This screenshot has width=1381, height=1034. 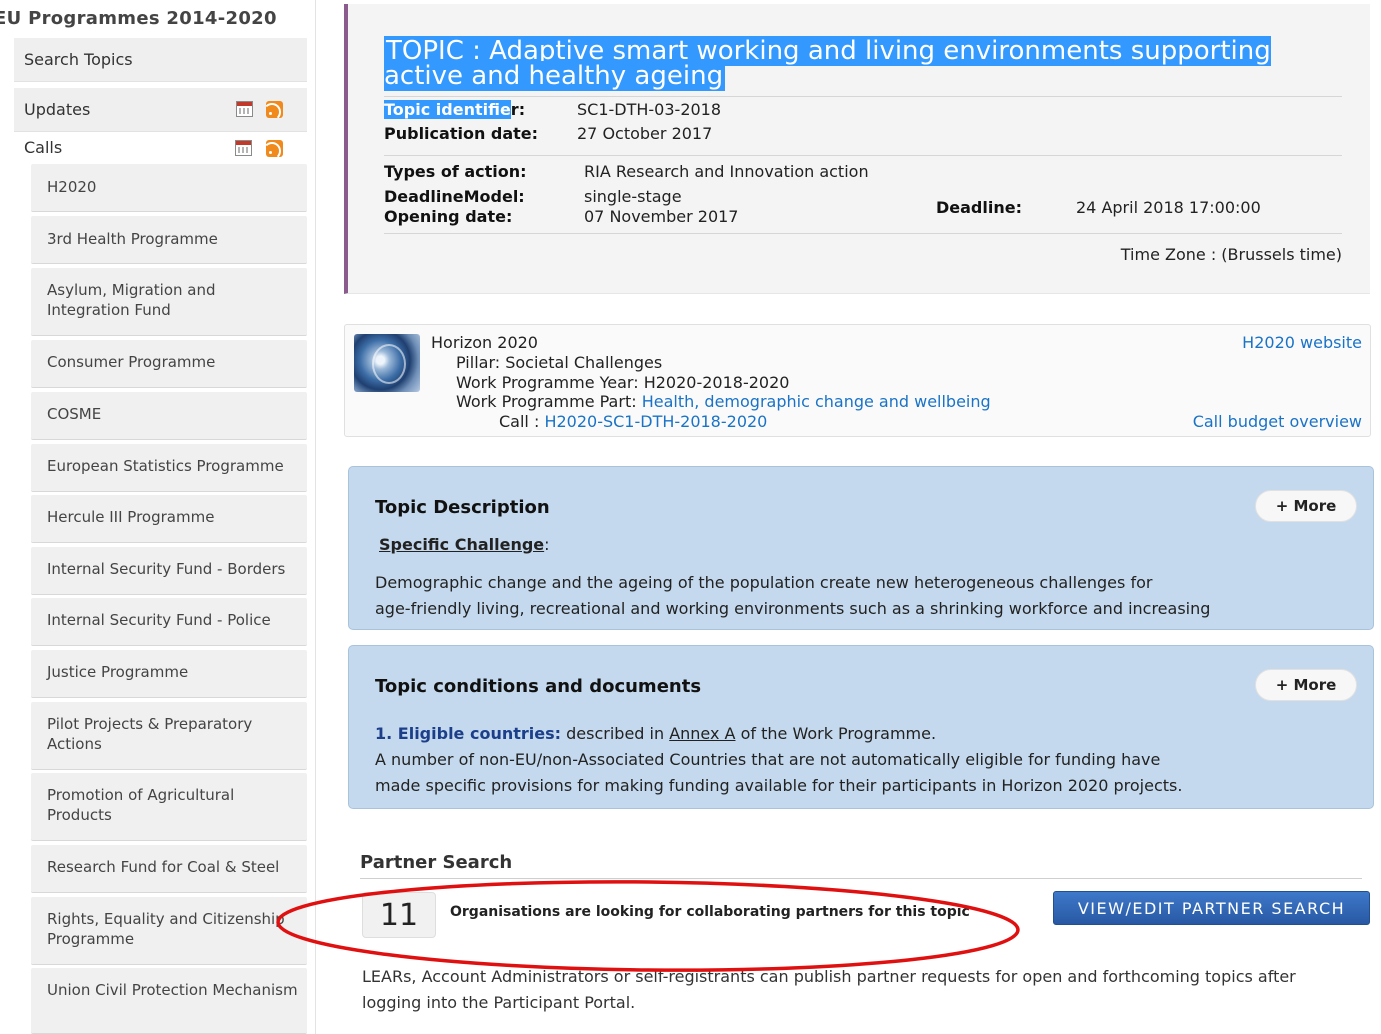 What do you see at coordinates (518, 109) in the screenshot?
I see `topic-identifier-label-rest: r:` at bounding box center [518, 109].